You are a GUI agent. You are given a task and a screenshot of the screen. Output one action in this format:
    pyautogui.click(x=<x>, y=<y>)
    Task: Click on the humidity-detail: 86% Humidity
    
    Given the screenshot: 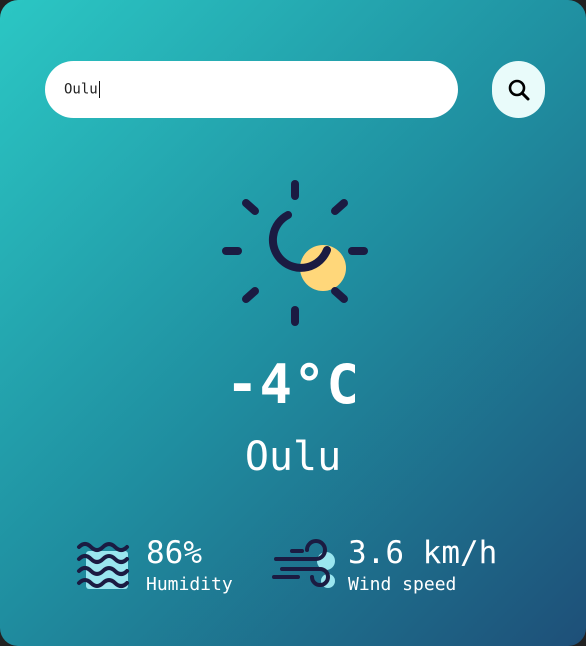 What is the action you would take?
    pyautogui.click(x=166, y=568)
    